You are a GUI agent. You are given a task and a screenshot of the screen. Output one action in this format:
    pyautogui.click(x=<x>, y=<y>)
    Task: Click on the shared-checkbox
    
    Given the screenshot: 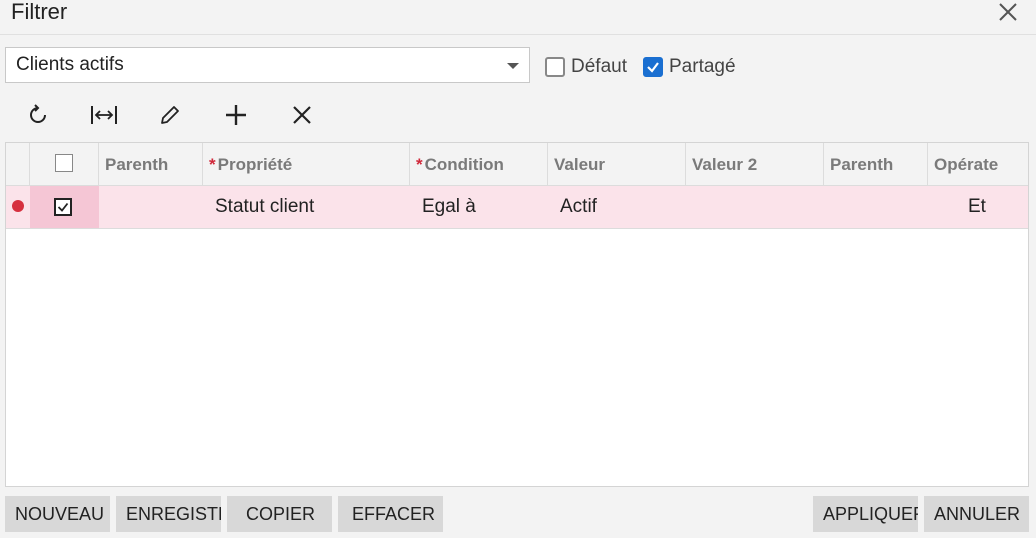 What is the action you would take?
    pyautogui.click(x=653, y=67)
    